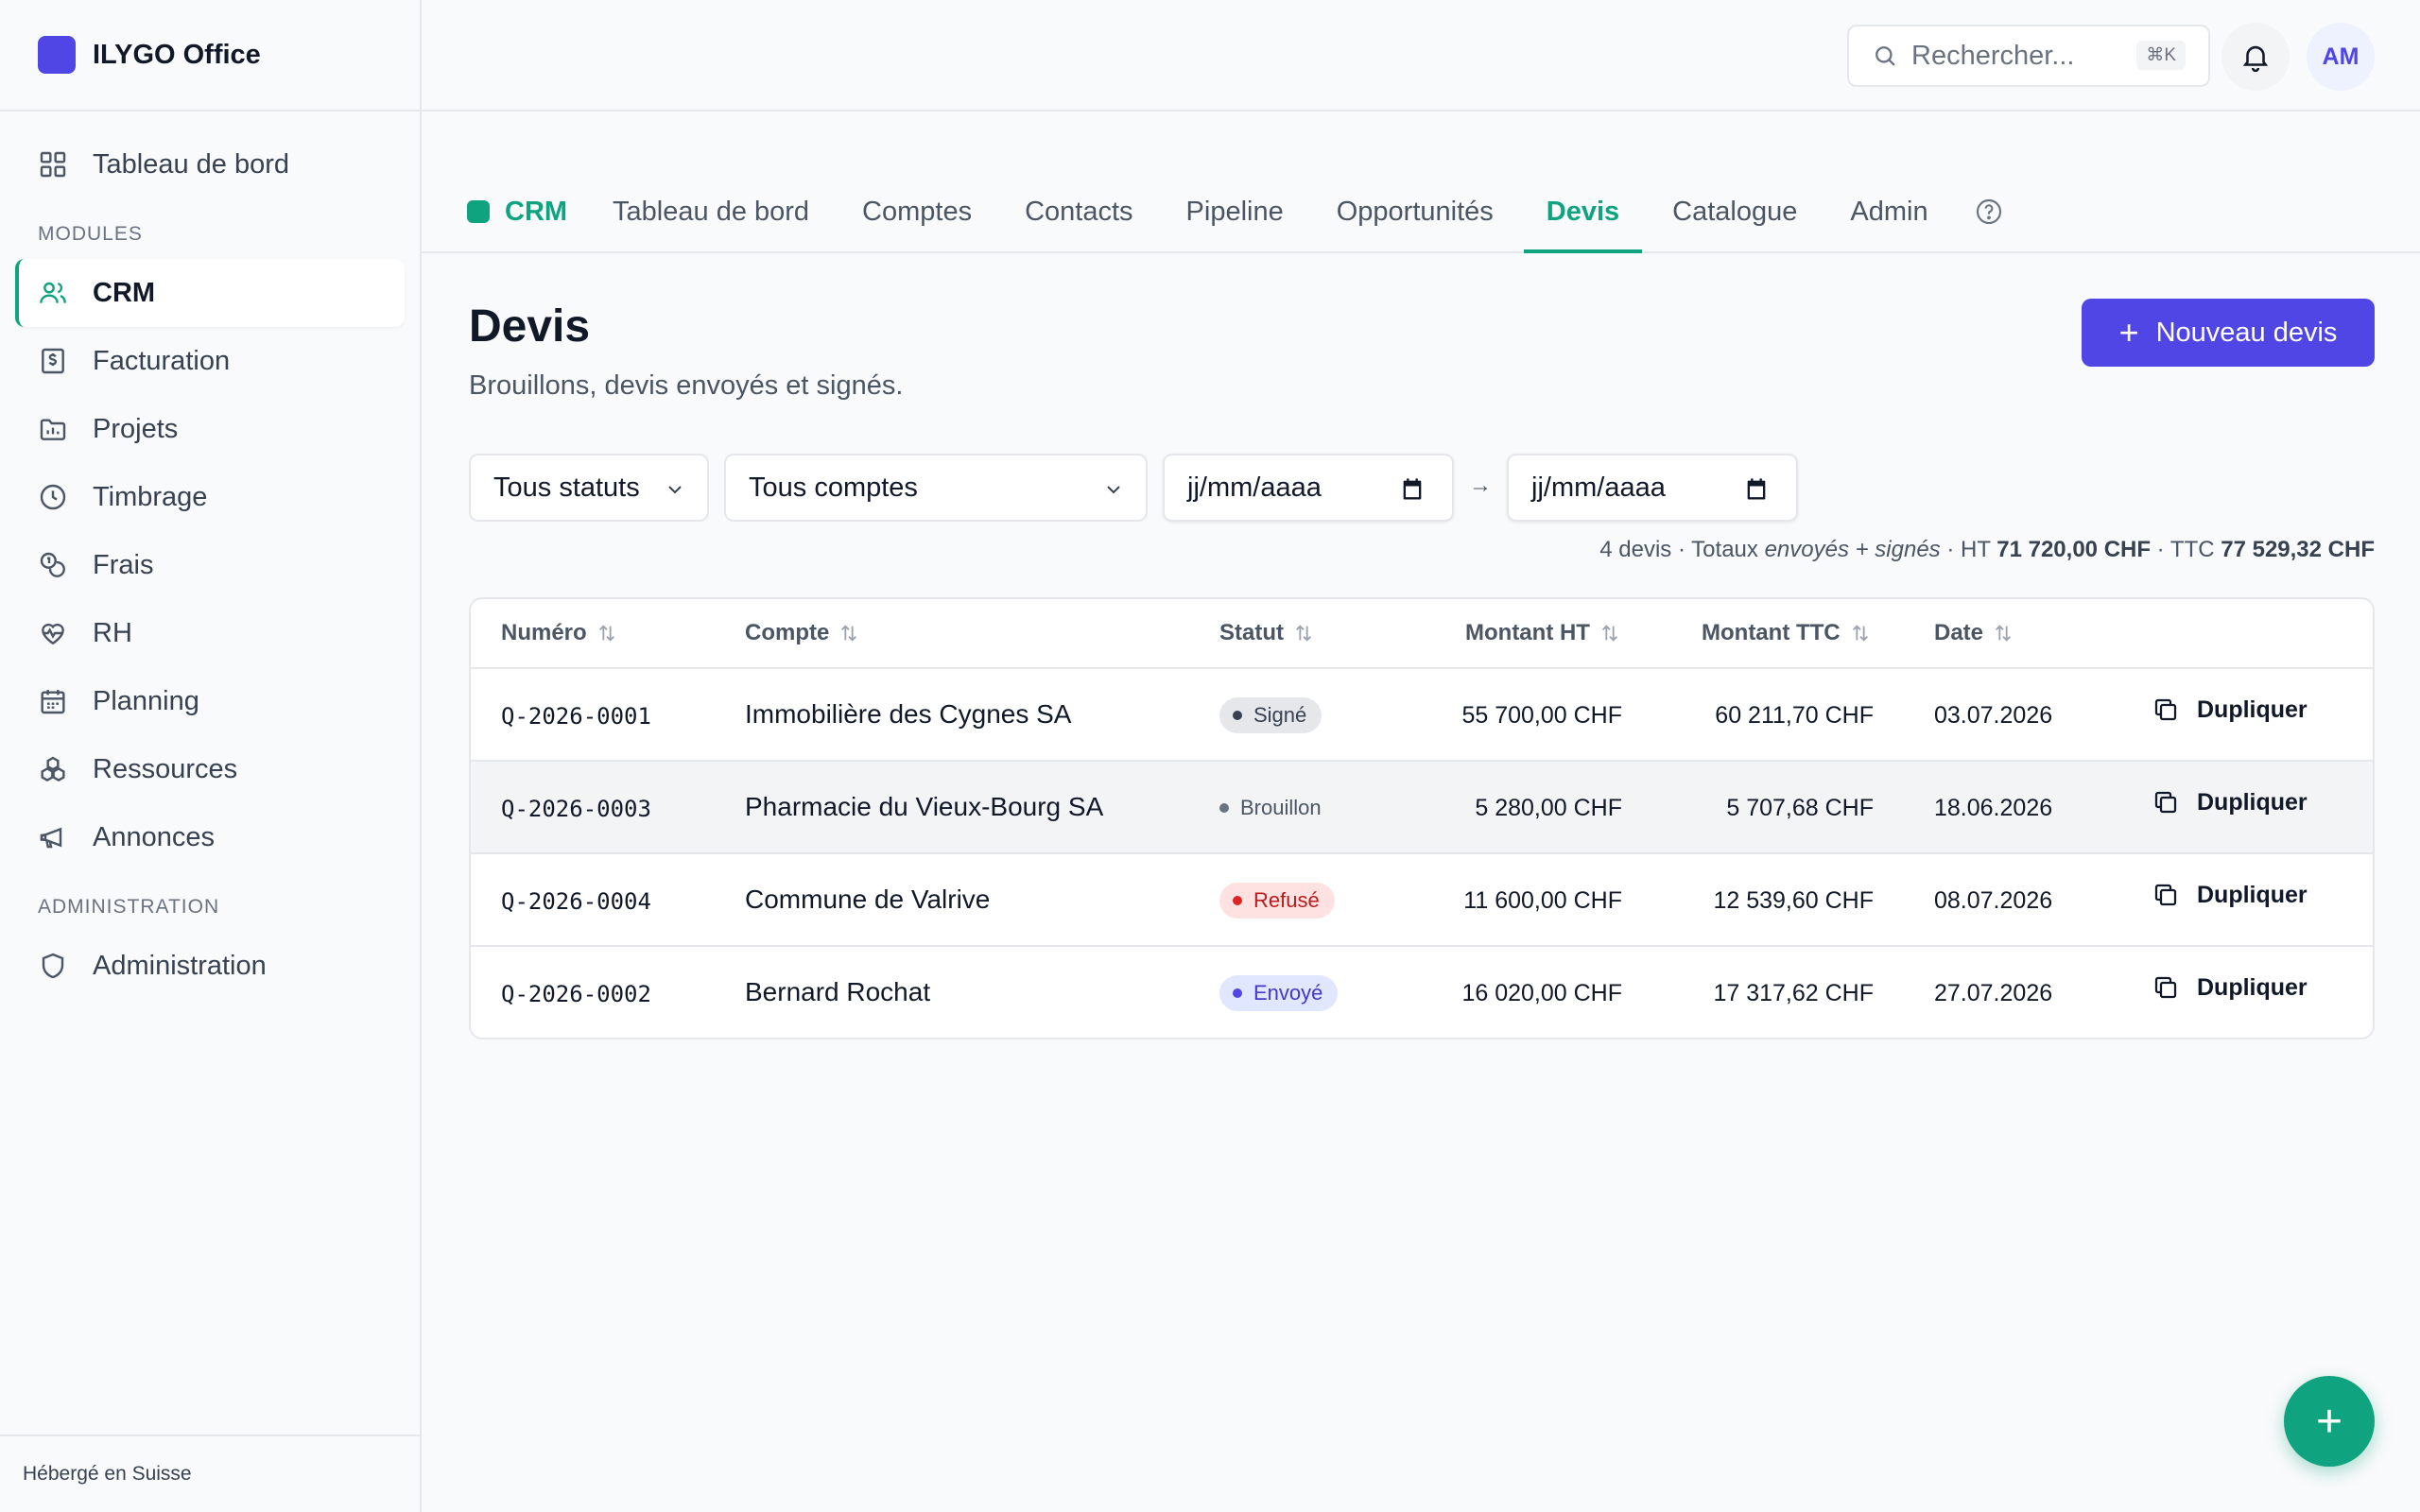 This screenshot has height=1512, width=2420. What do you see at coordinates (867, 900) in the screenshot?
I see `quote-account: Commune de Valrive` at bounding box center [867, 900].